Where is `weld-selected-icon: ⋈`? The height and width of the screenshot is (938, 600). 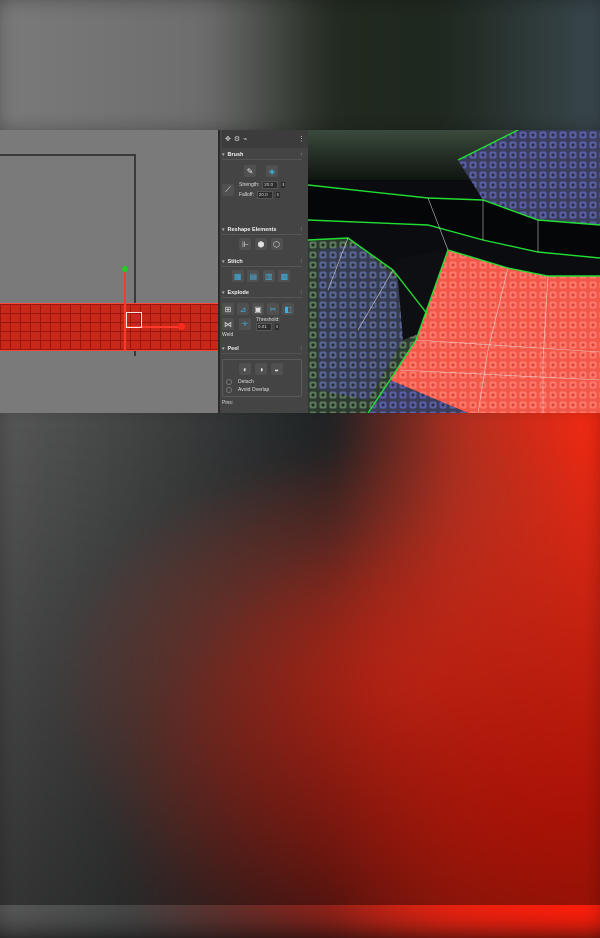 weld-selected-icon: ⋈ is located at coordinates (228, 324).